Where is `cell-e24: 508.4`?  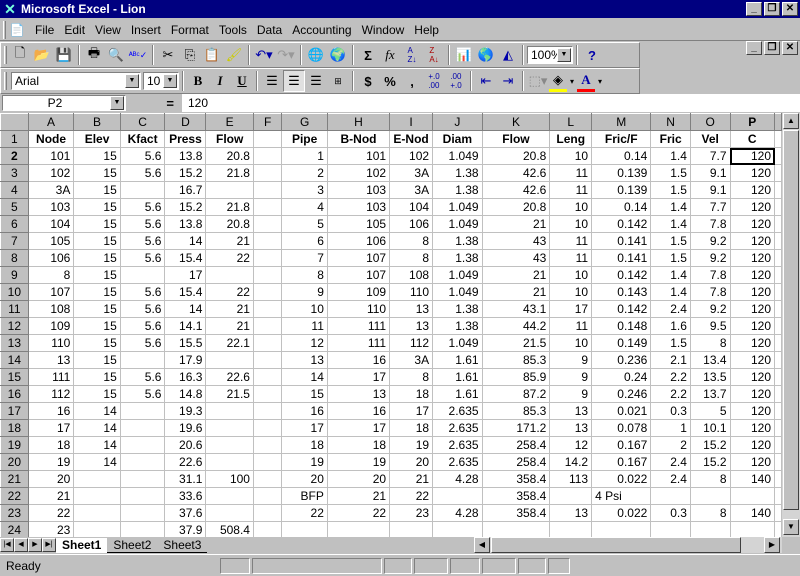
cell-e24: 508.4 is located at coordinates (229, 529).